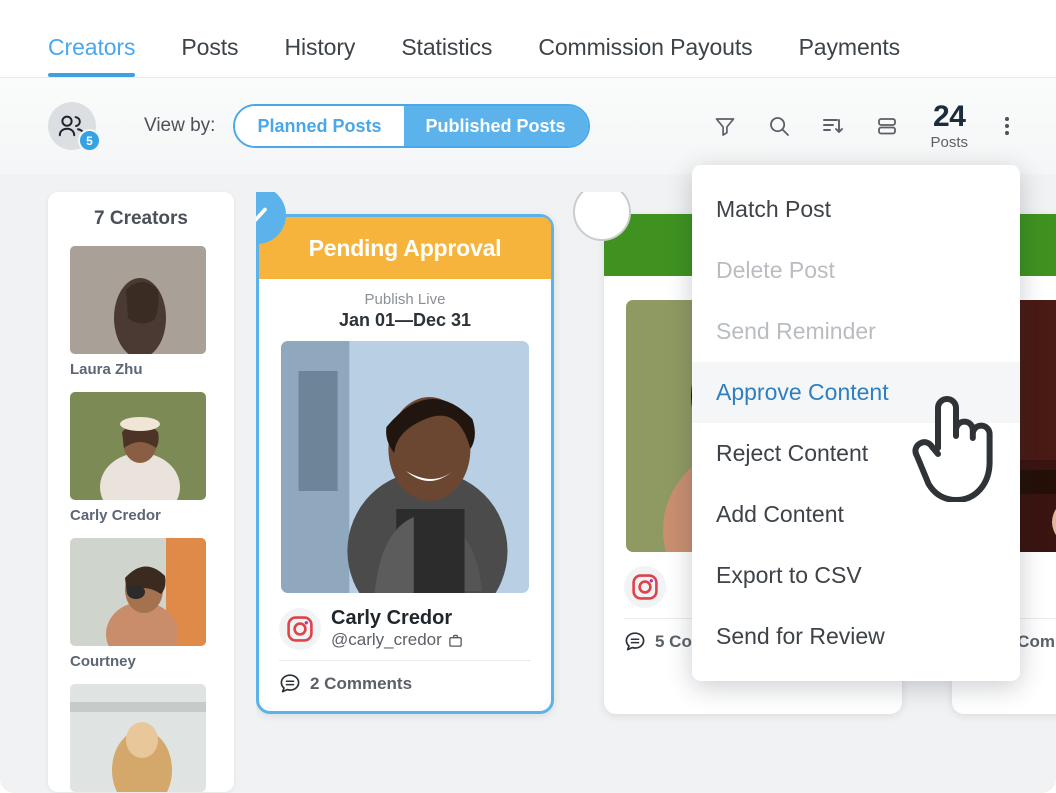  I want to click on menu-item-approve-content: Approve Content, so click(856, 392).